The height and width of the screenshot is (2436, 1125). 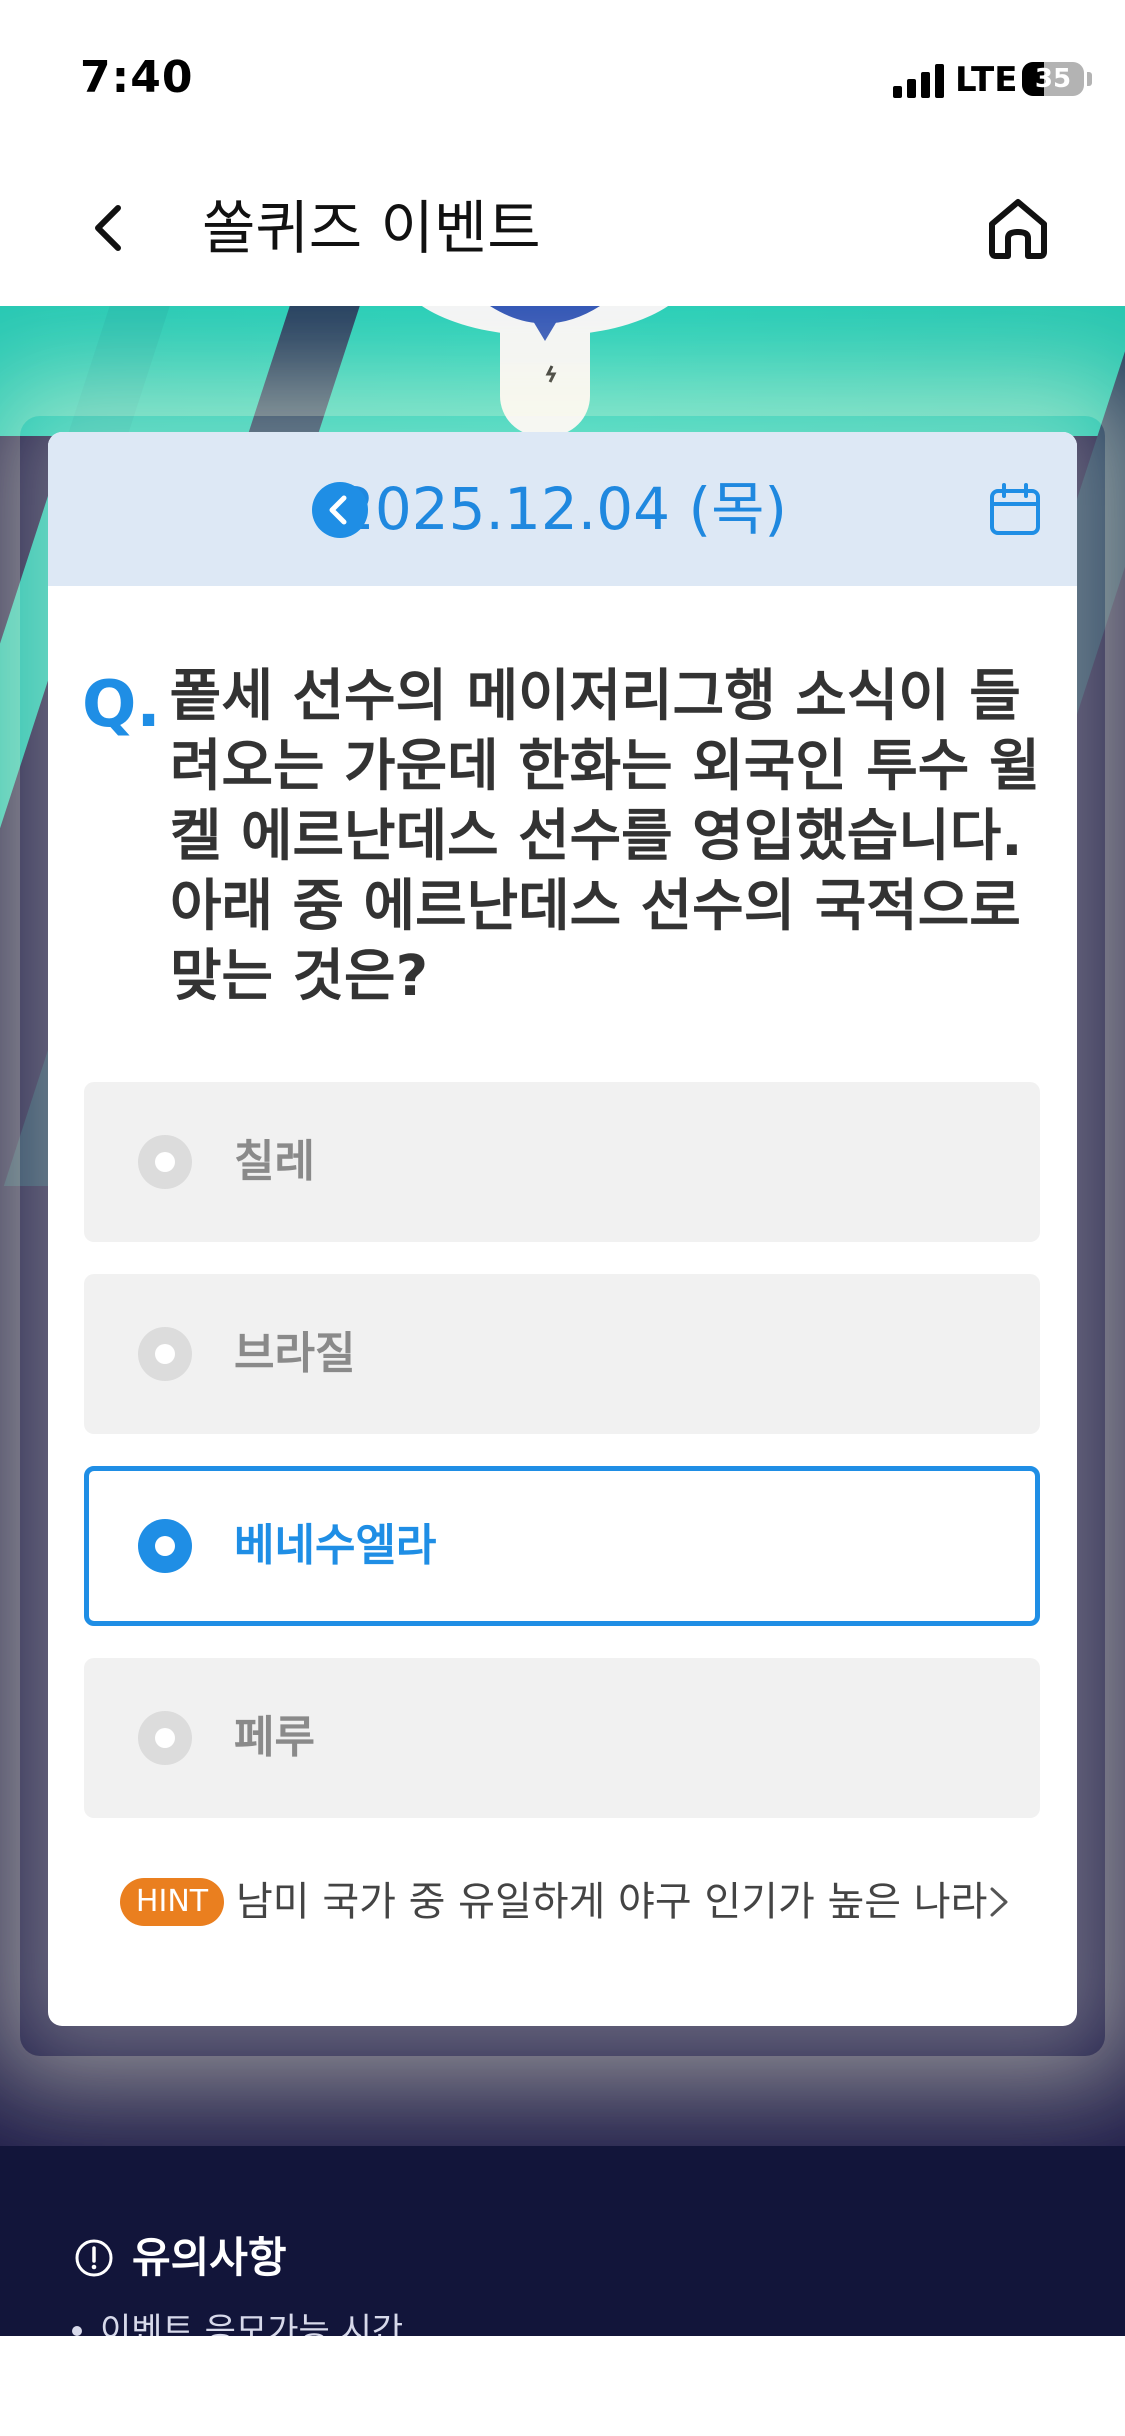 I want to click on notice-item: 이벤트 응모가능 시간, so click(x=252, y=2323).